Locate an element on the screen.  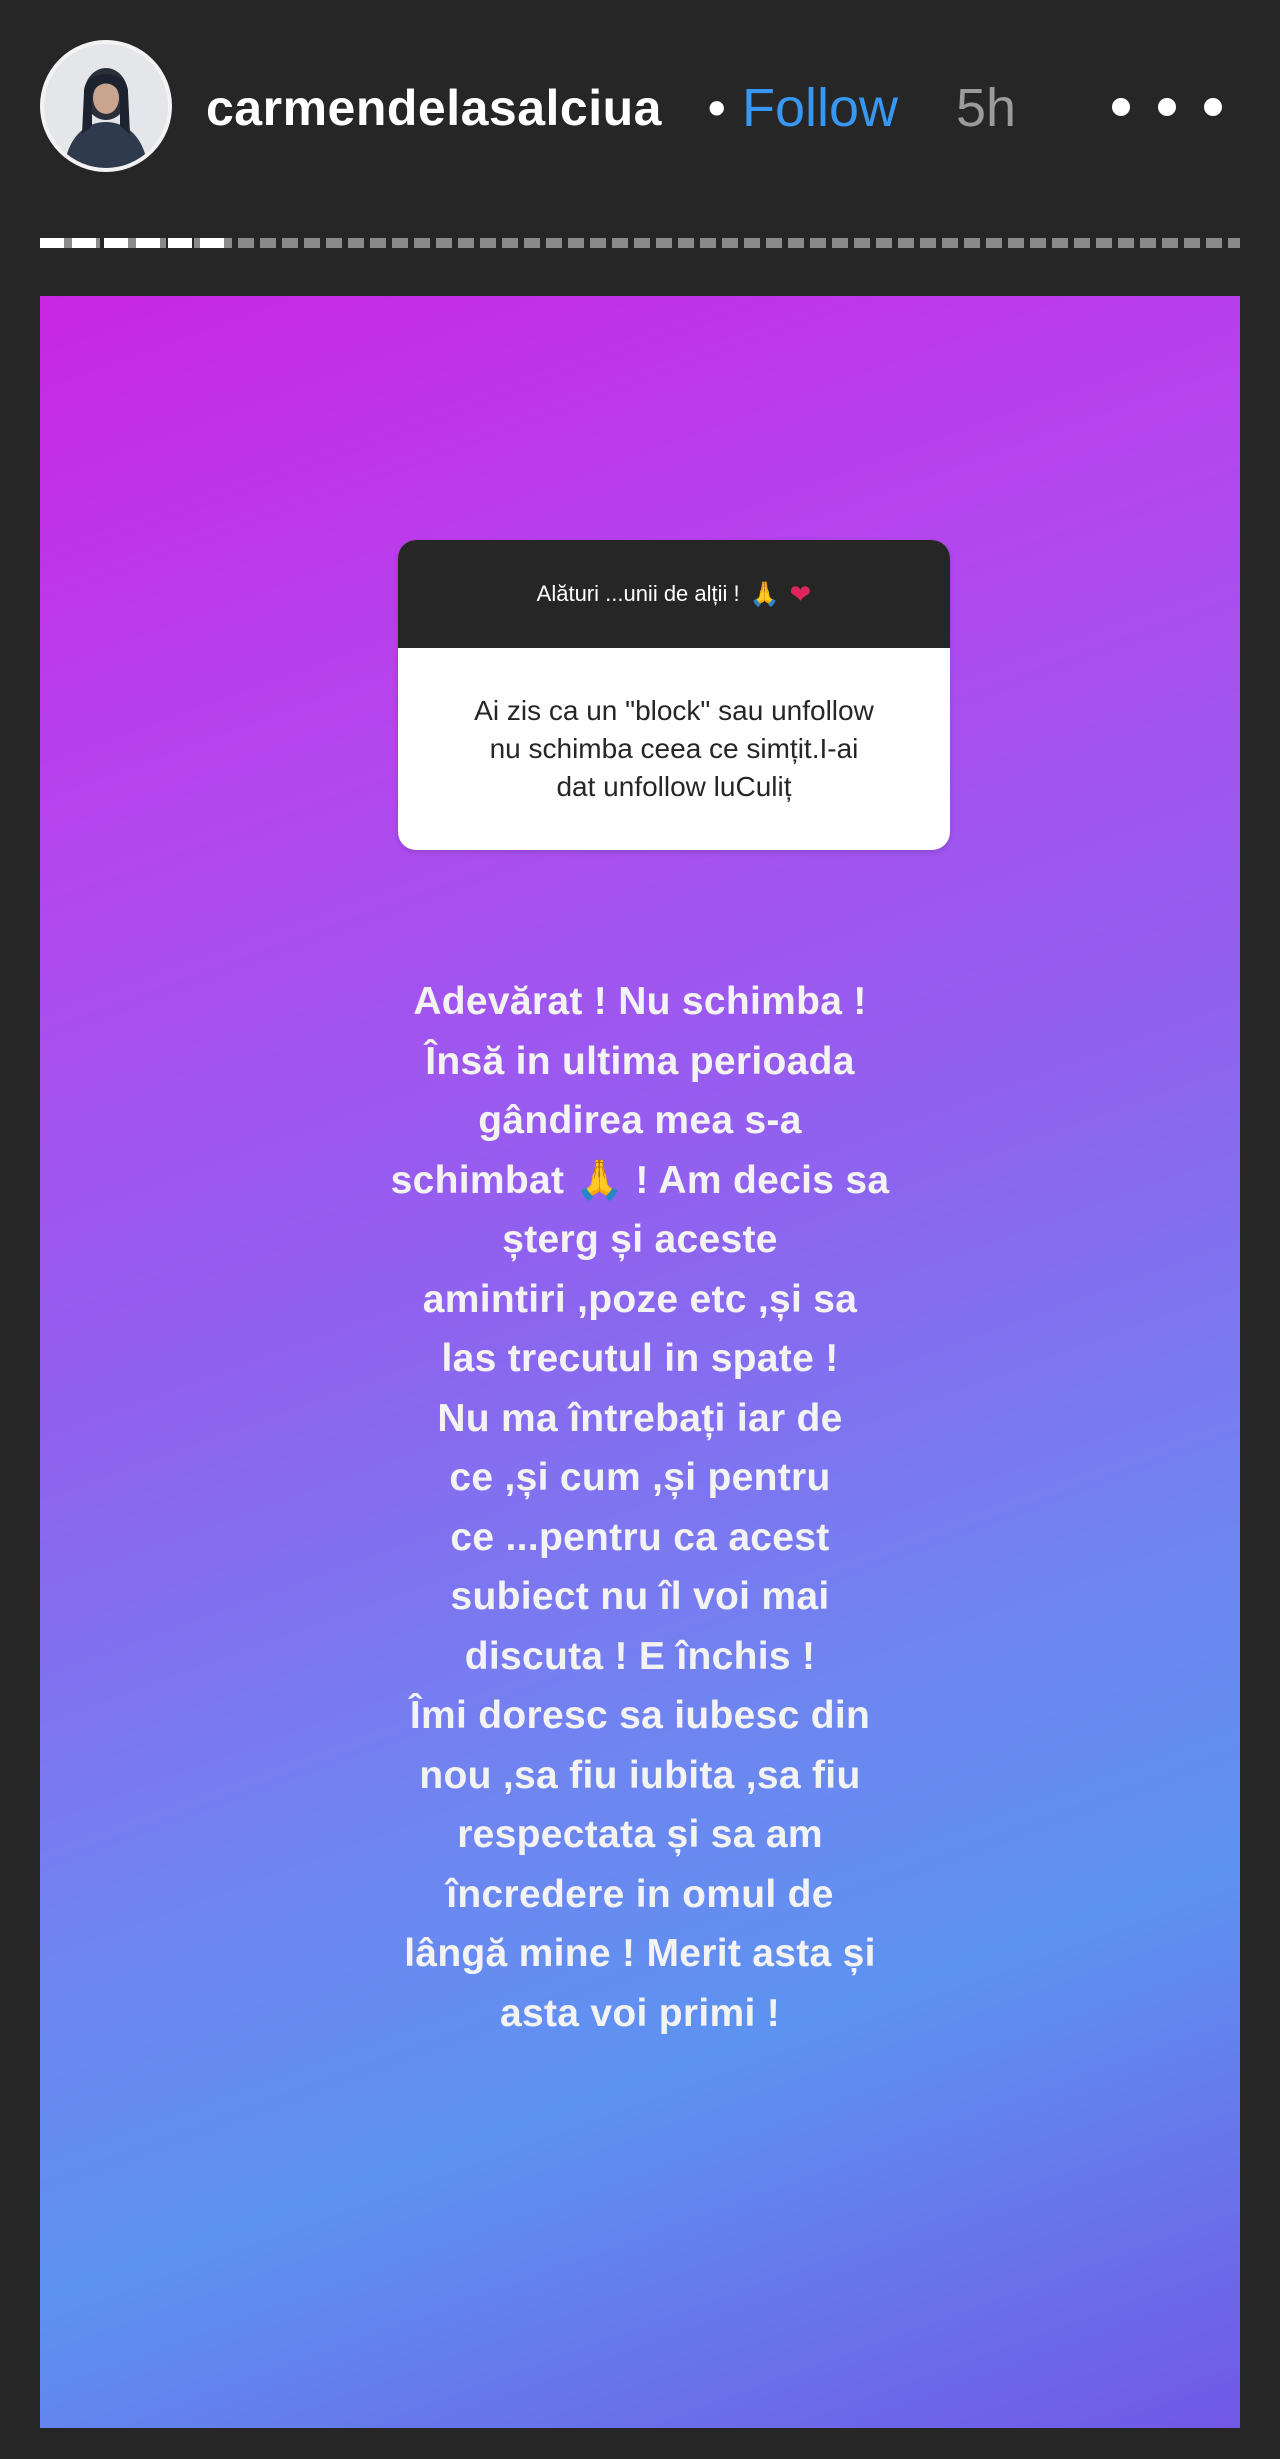
more-options-icon is located at coordinates (1167, 107).